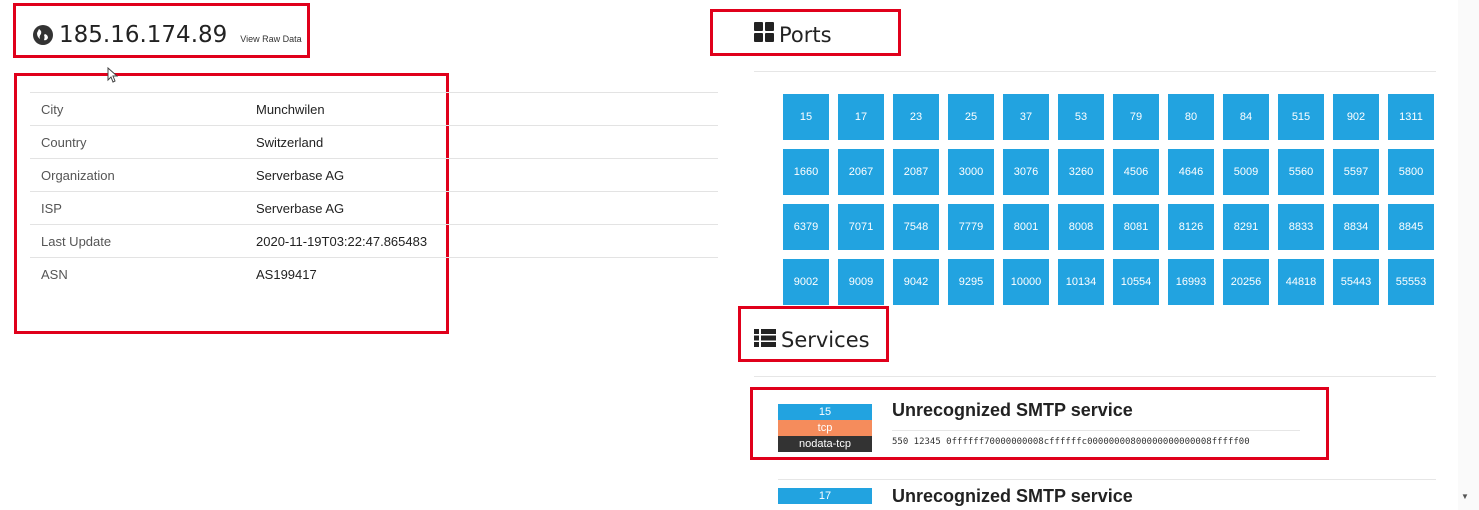 Image resolution: width=1479 pixels, height=510 pixels. I want to click on port-tile: 8845, so click(1411, 227).